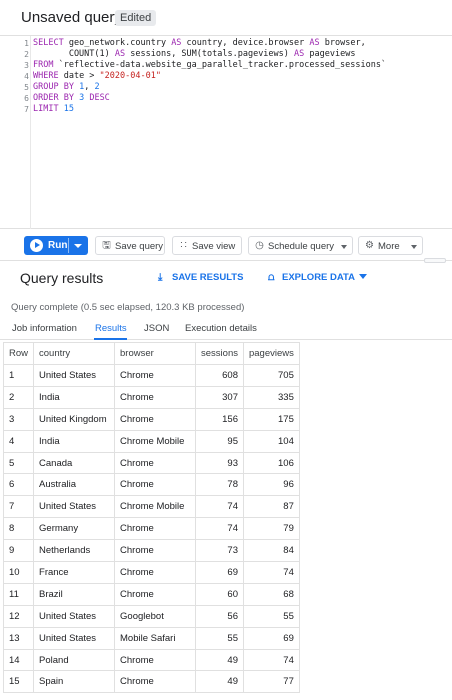  I want to click on more-button: ⚙ More, so click(390, 245).